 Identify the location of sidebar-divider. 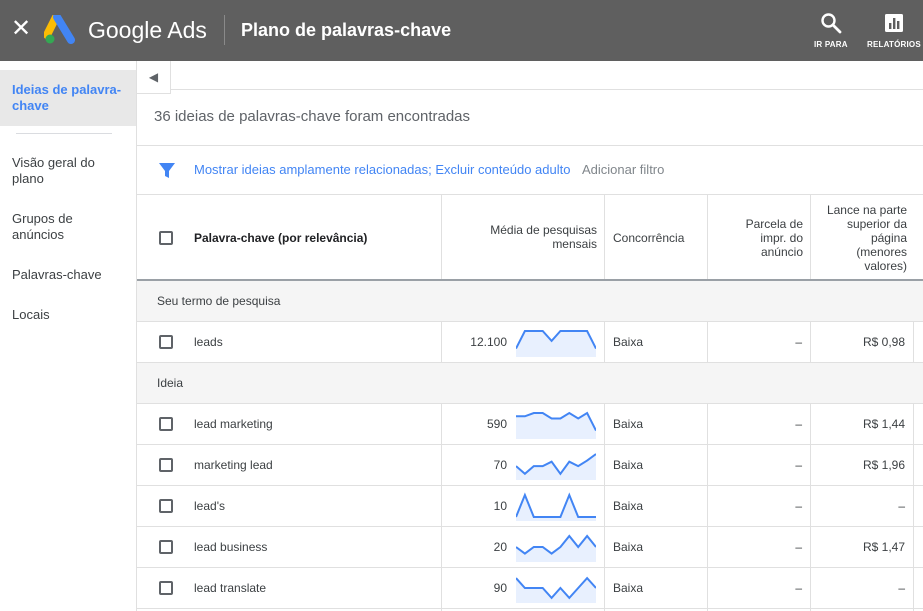
(64, 133).